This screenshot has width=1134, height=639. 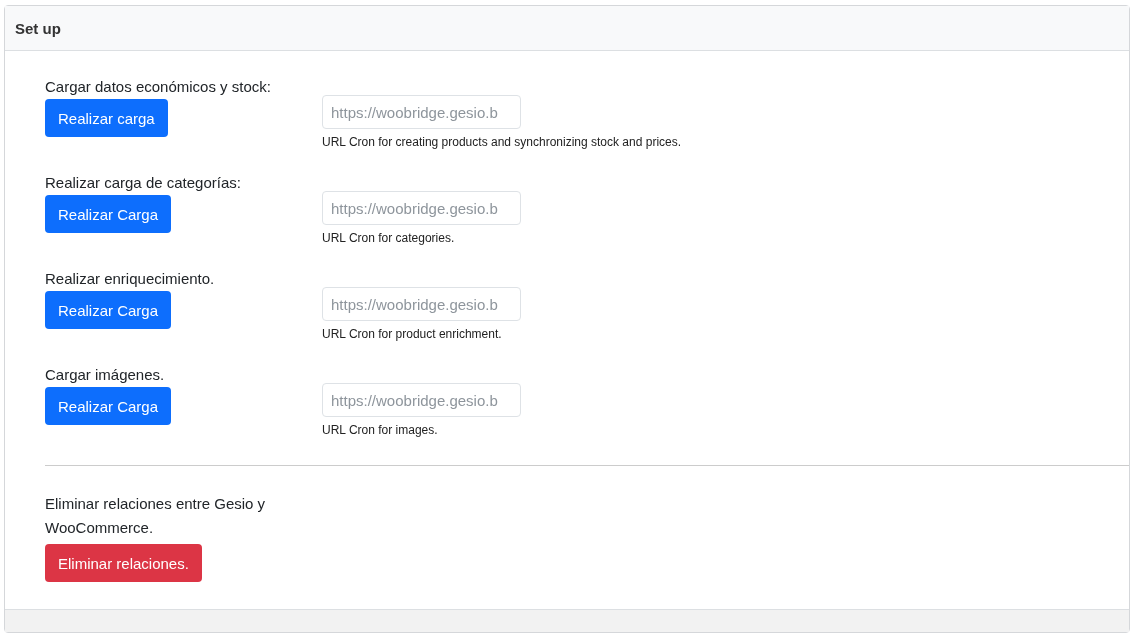 I want to click on help-text: URL Cron for categories., so click(x=389, y=238).